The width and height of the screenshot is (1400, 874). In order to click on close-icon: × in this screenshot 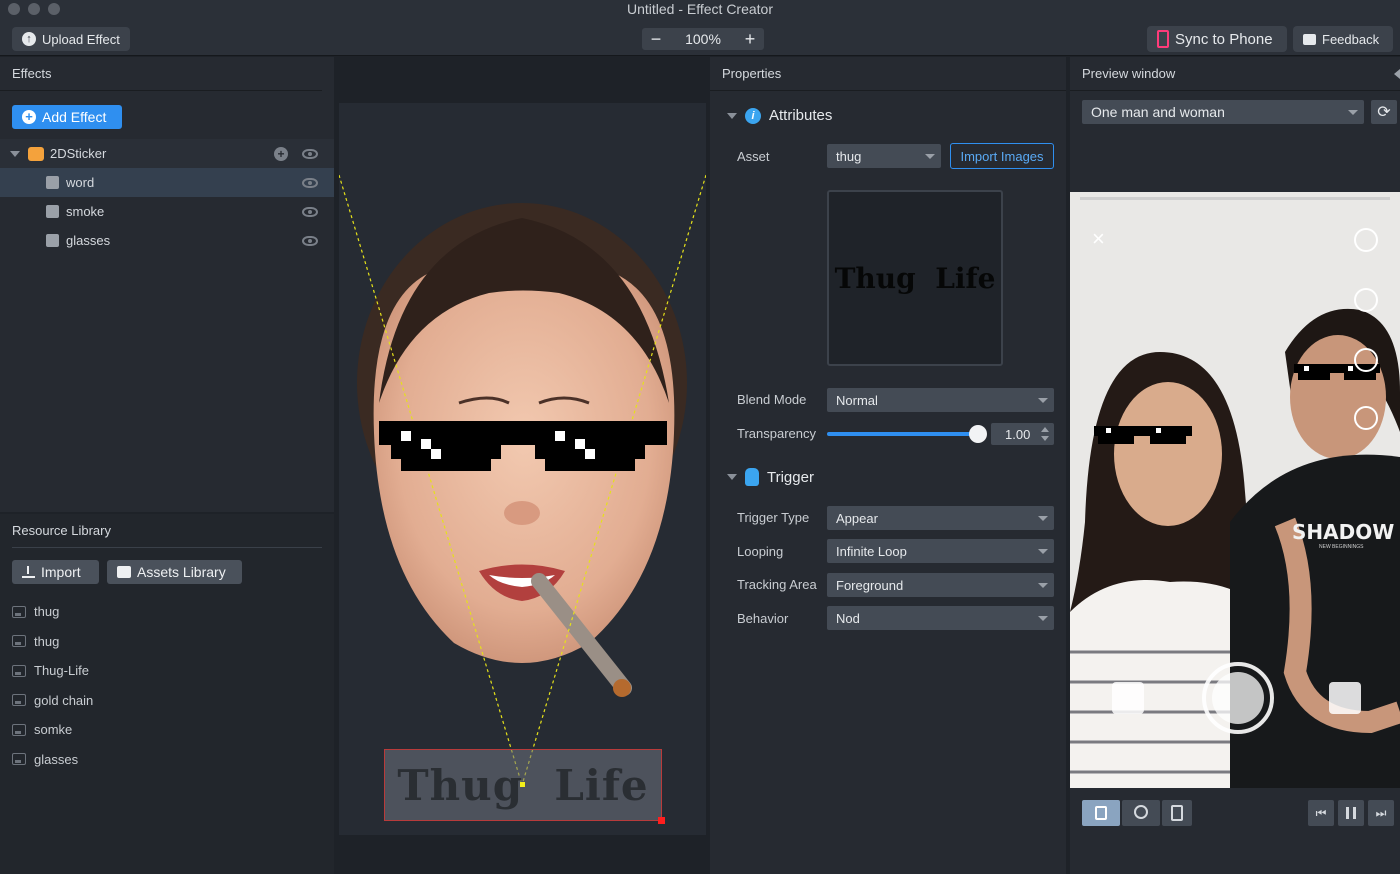, I will do `click(1098, 239)`.